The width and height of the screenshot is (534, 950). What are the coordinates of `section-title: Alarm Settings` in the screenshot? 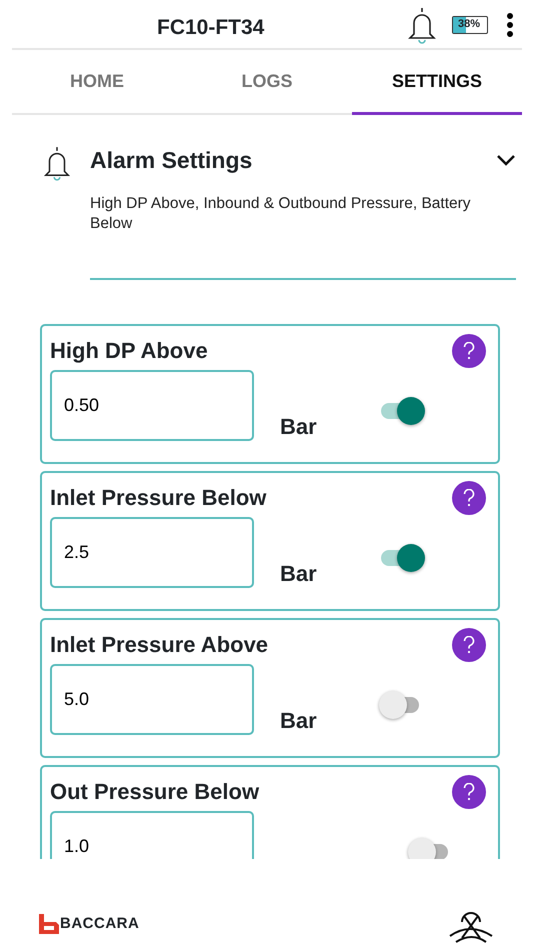 It's located at (171, 160).